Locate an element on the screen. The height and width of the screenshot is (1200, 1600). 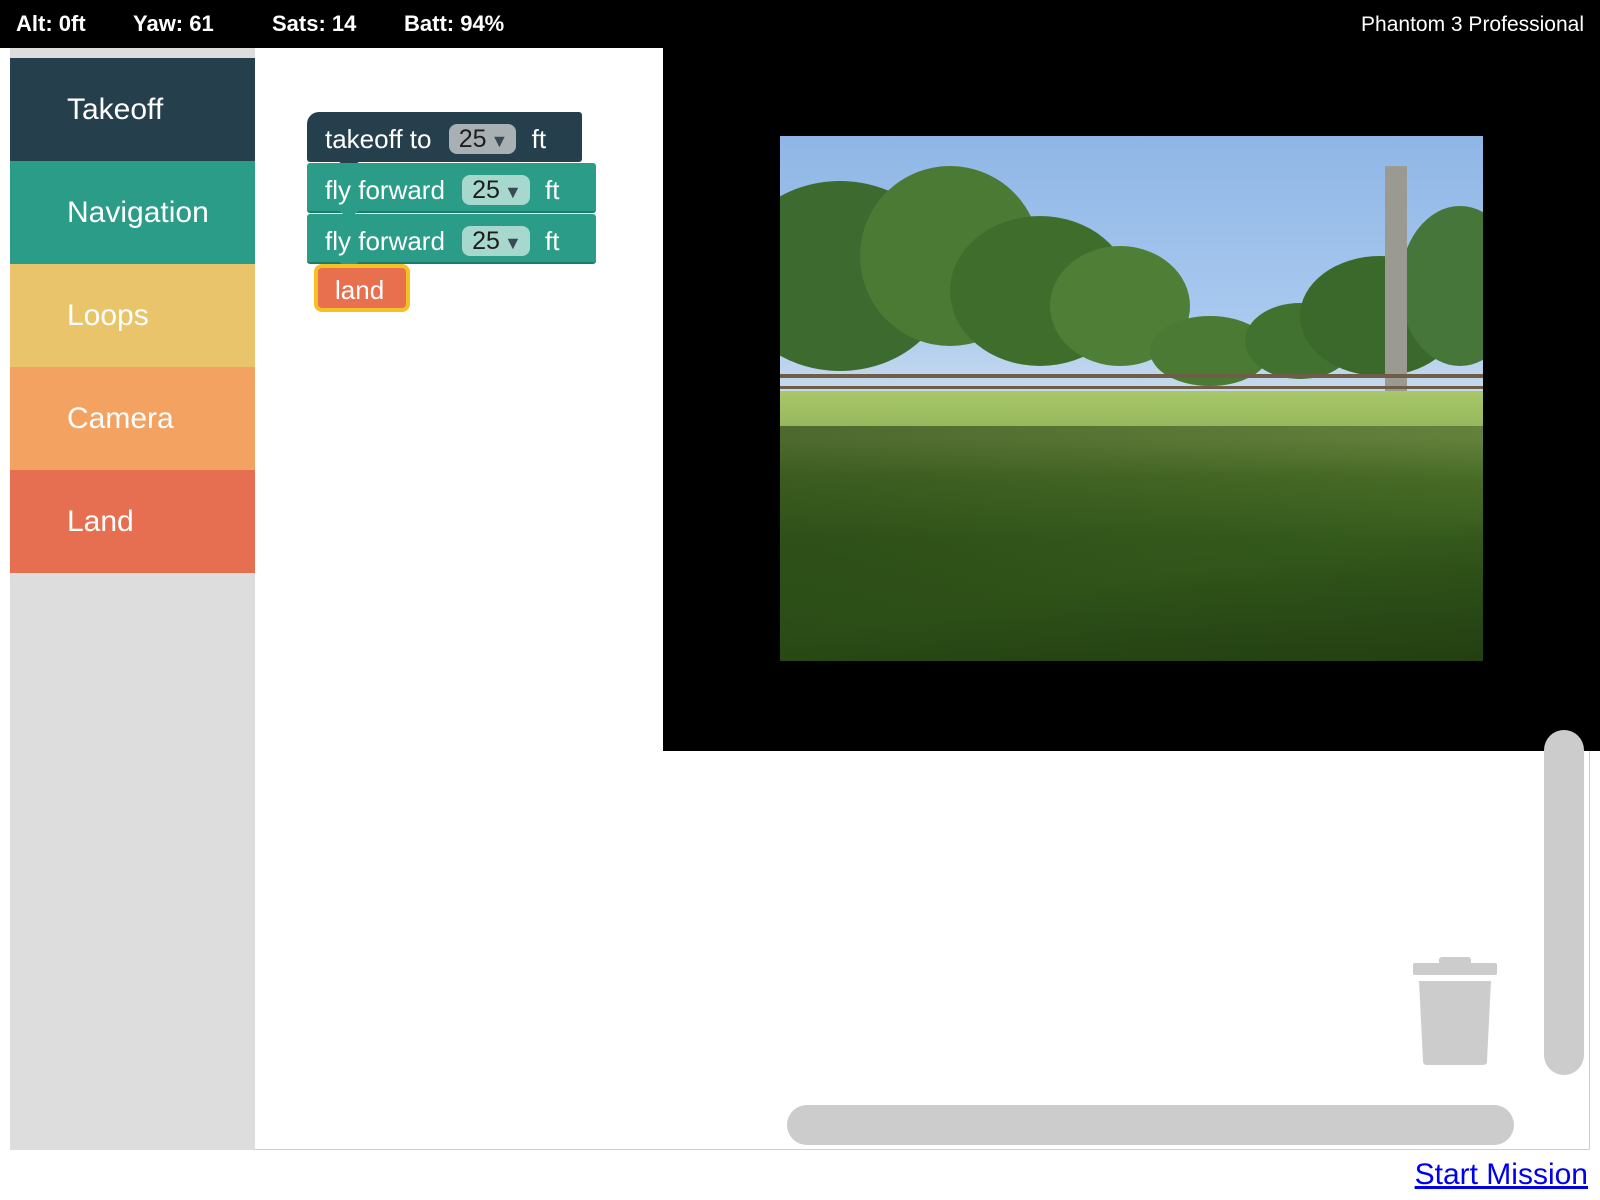
tree-line is located at coordinates (1131, 286).